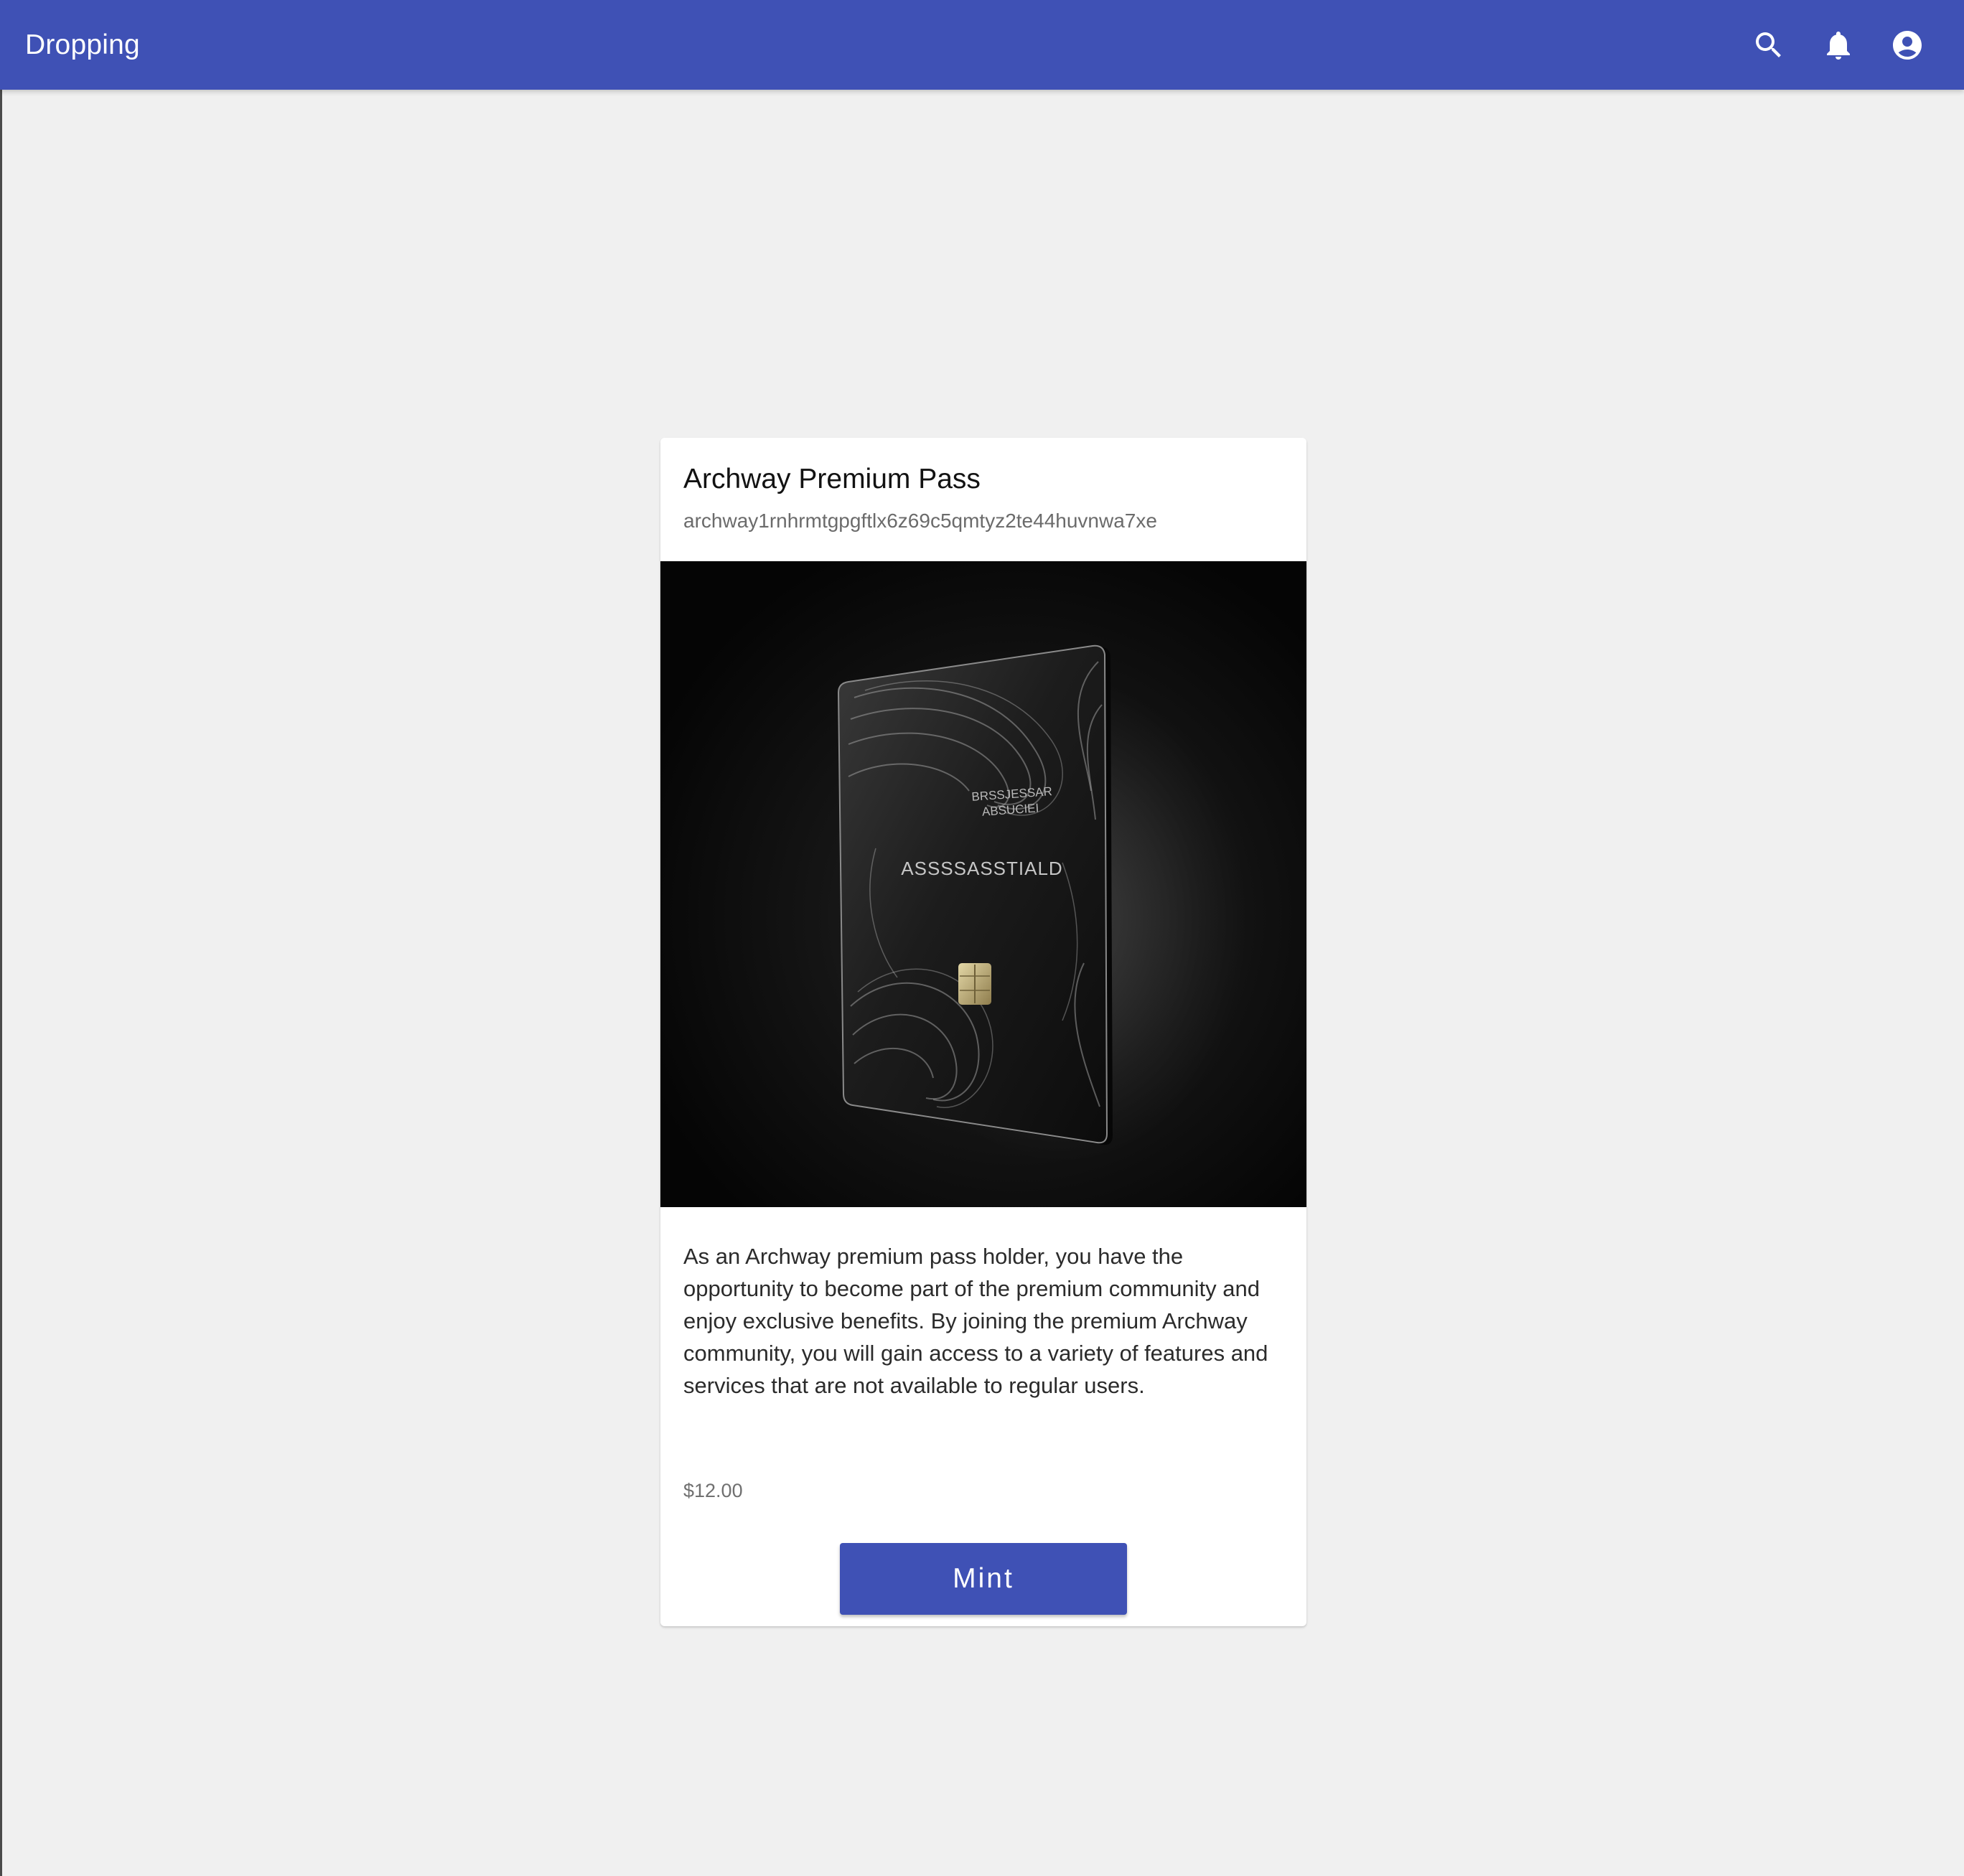  I want to click on app-title: Dropping, so click(82, 44).